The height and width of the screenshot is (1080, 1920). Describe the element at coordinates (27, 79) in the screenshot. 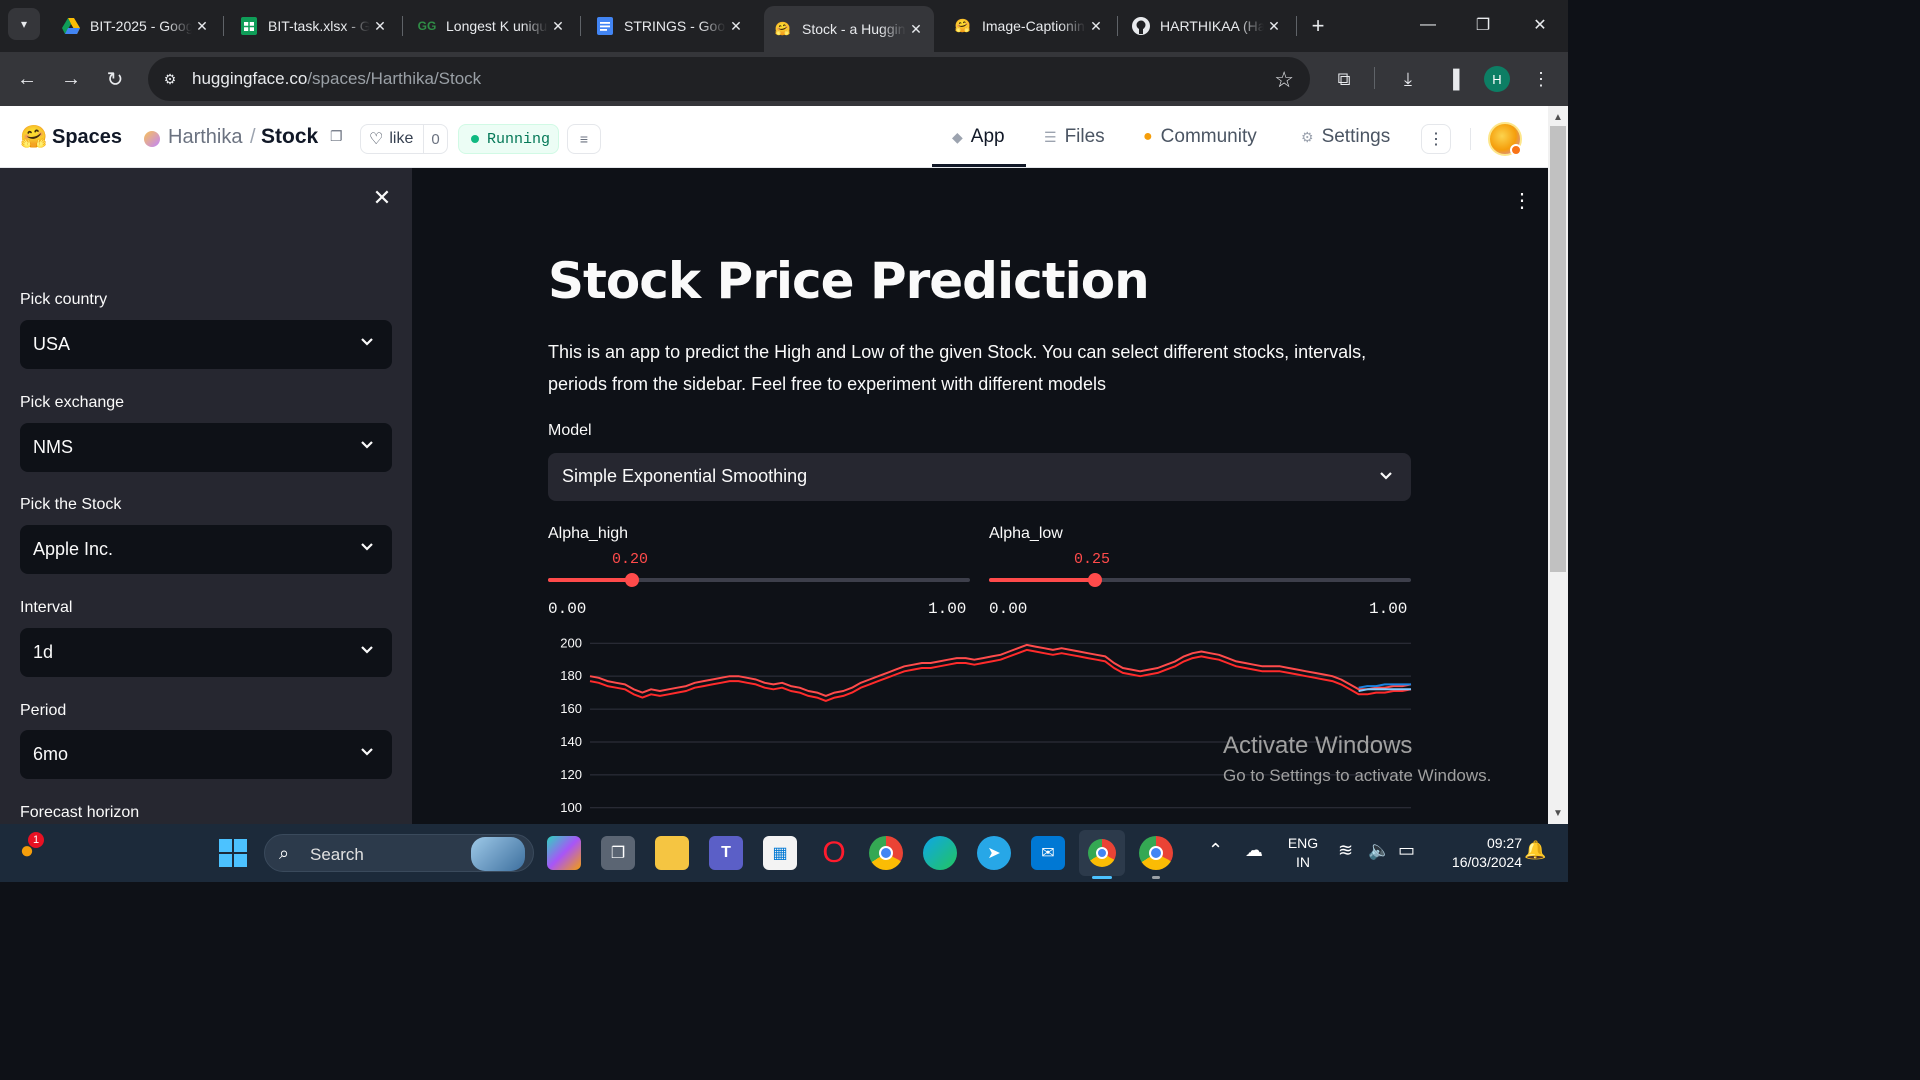

I see `back-icon: ←` at that location.